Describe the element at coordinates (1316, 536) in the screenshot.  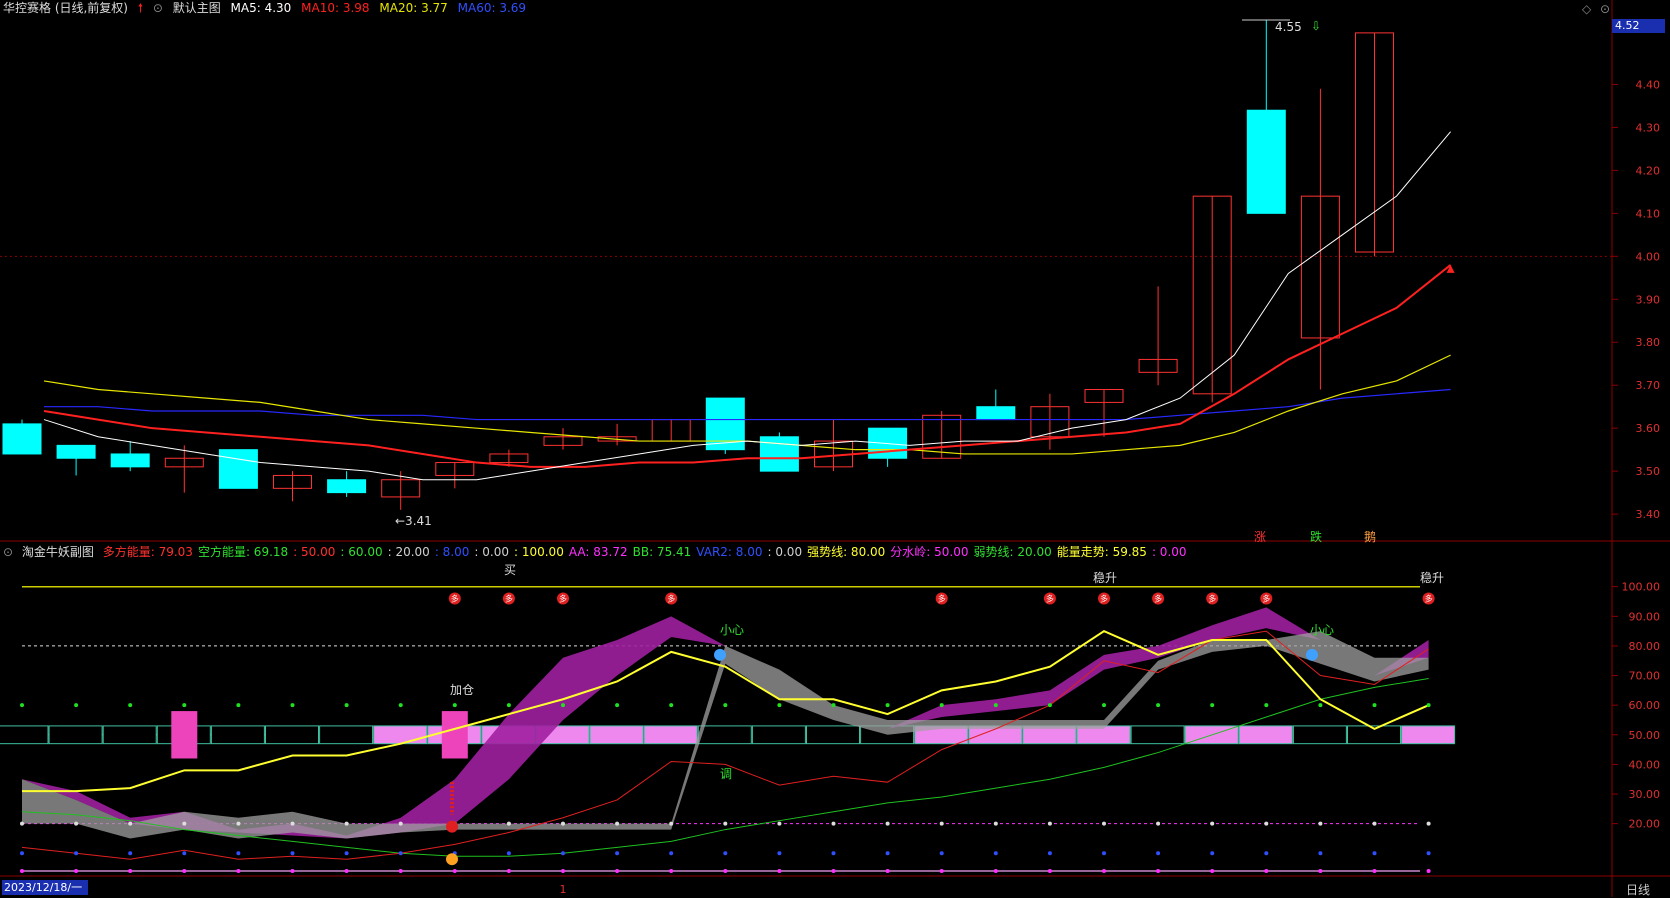
I see `signal-label-down: 跌` at that location.